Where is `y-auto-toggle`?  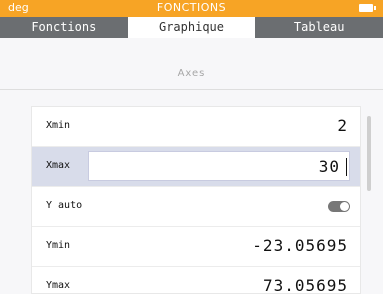 y-auto-toggle is located at coordinates (339, 206).